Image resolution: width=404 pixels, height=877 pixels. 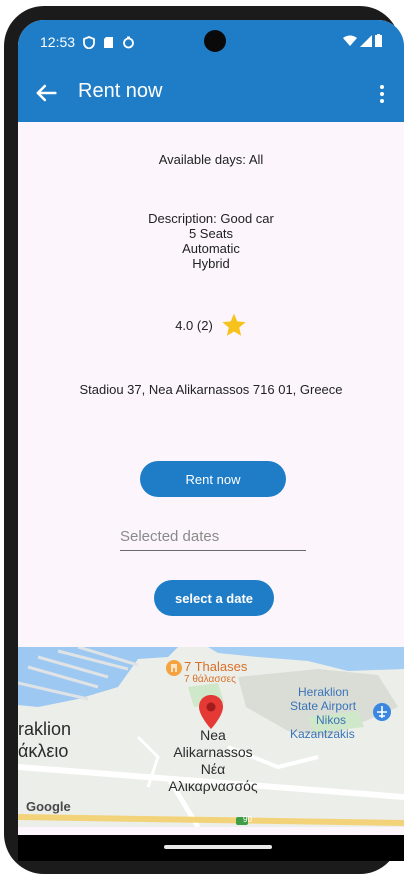 I want to click on rating-value: 4.0 (2), so click(x=194, y=325).